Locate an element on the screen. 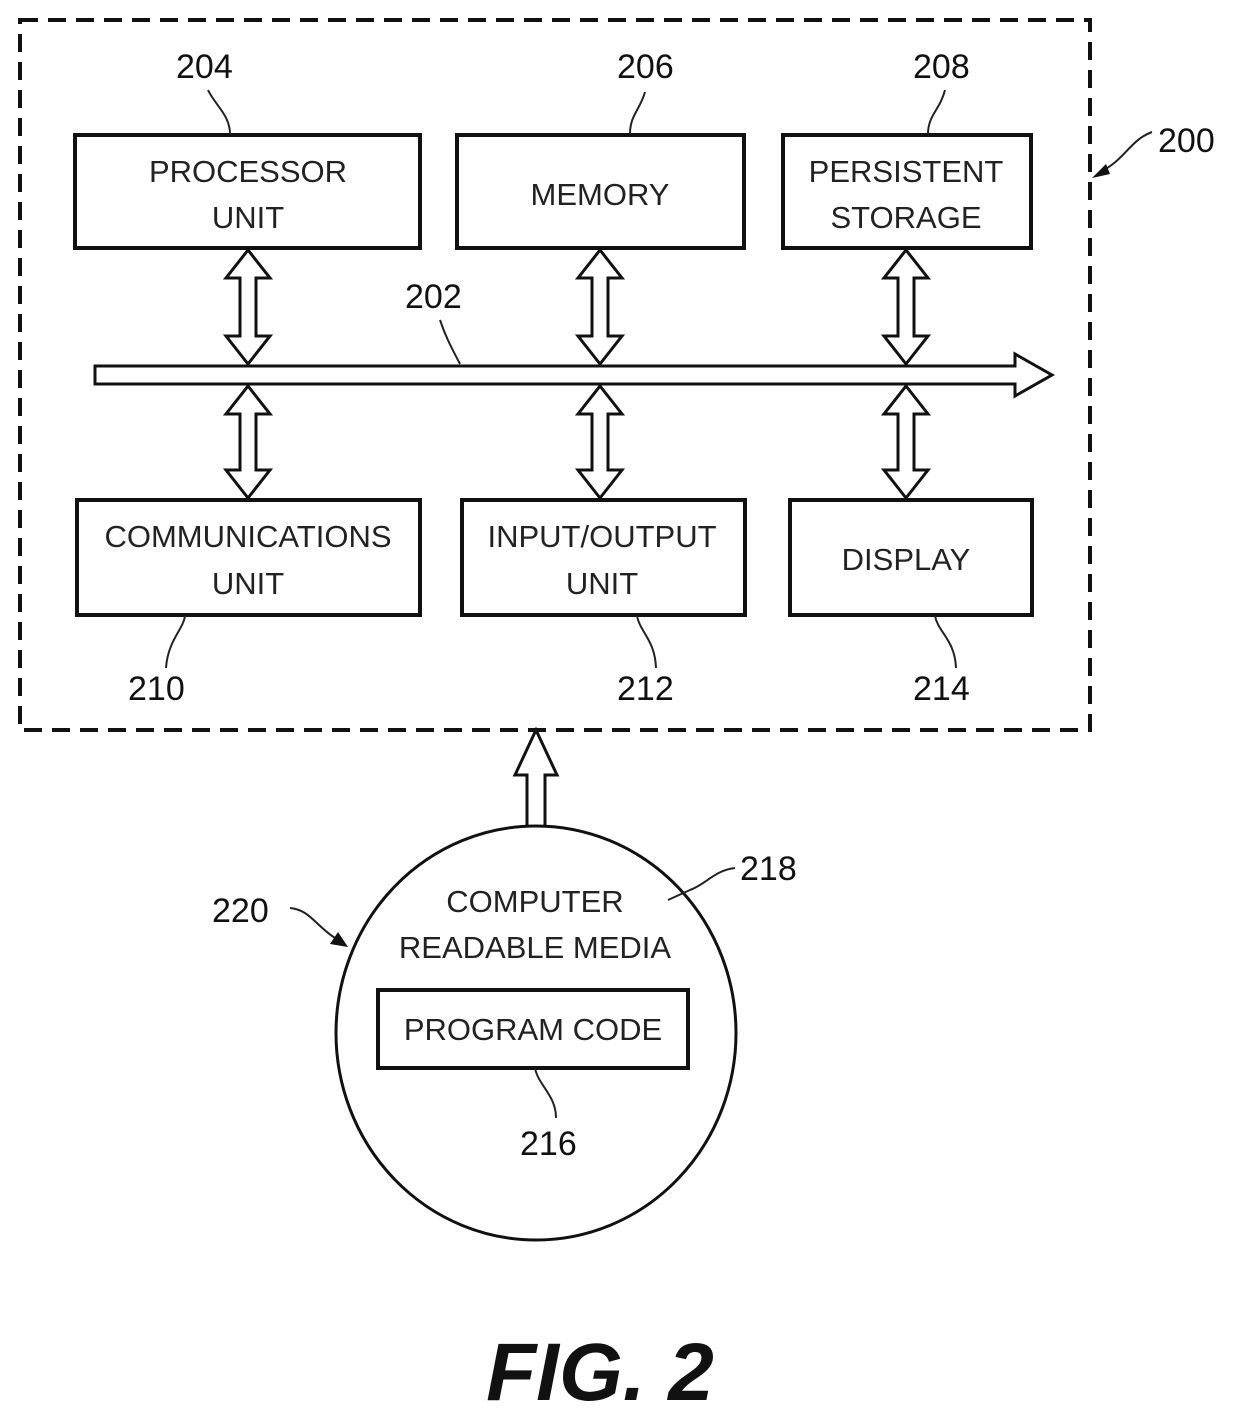 The width and height of the screenshot is (1240, 1423). program-code-ref-label: 216 is located at coordinates (548, 1144).